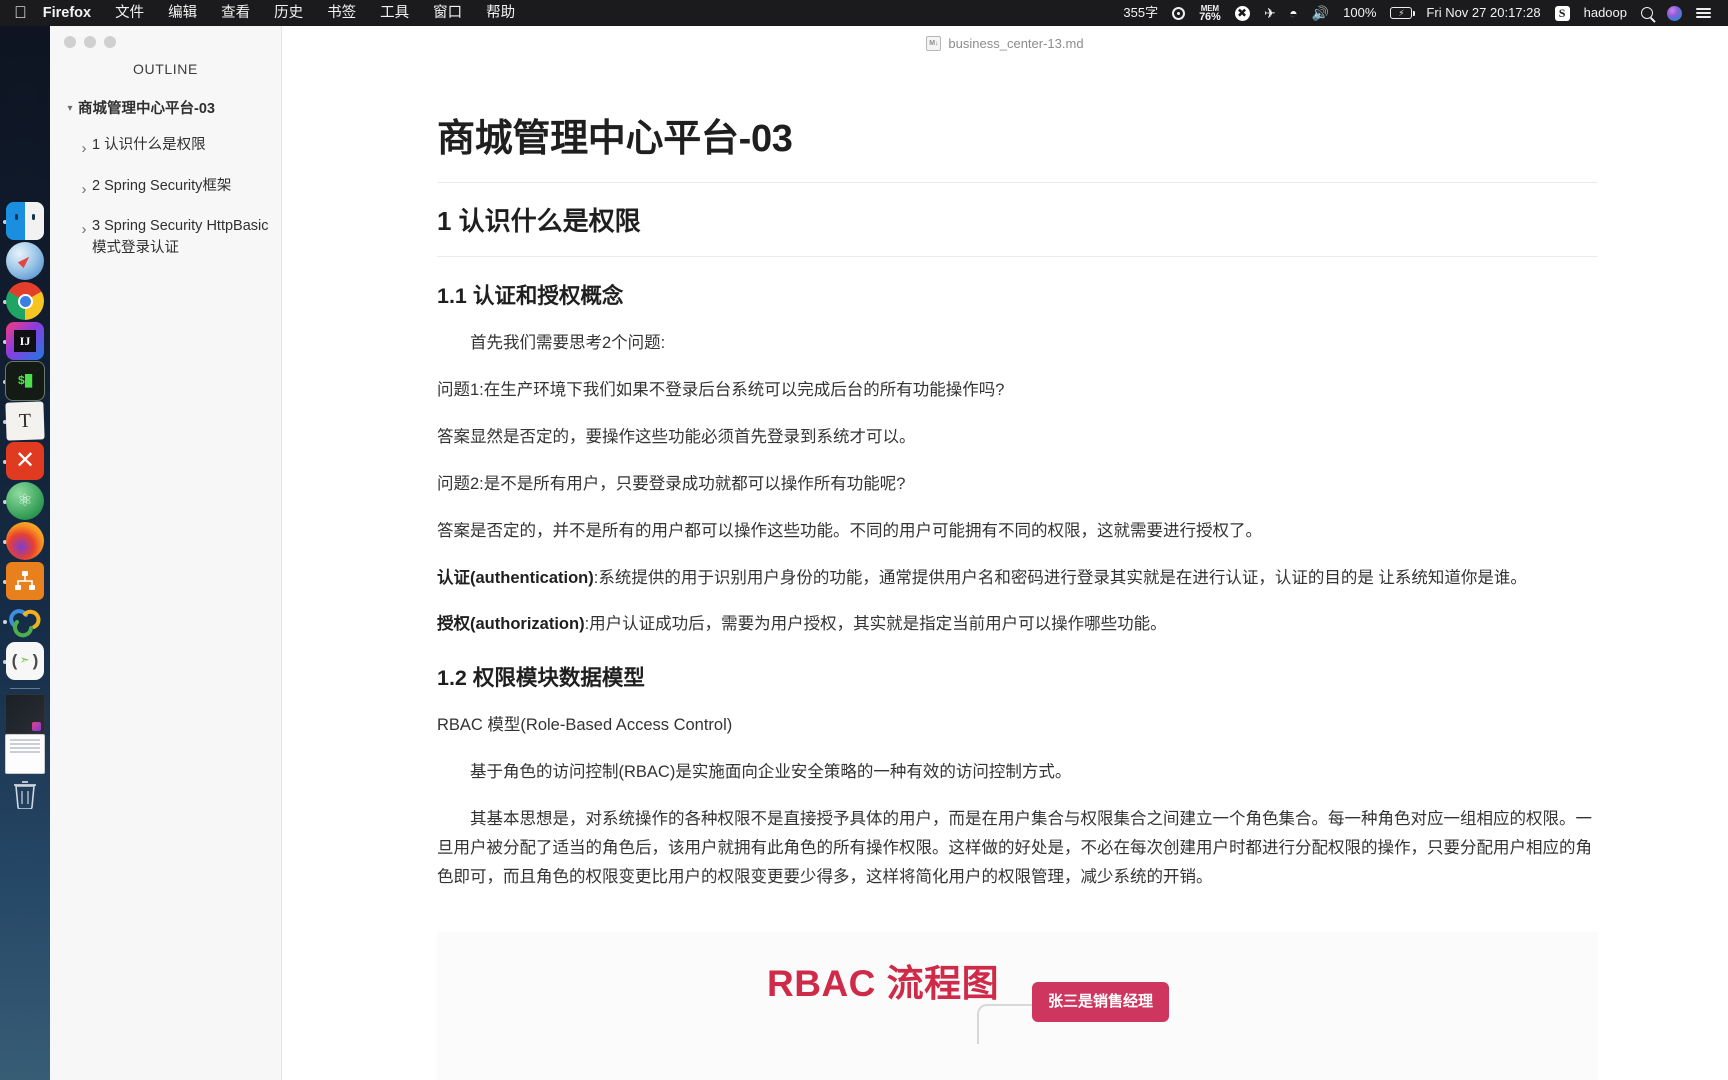  I want to click on chrome-icon, so click(25, 301).